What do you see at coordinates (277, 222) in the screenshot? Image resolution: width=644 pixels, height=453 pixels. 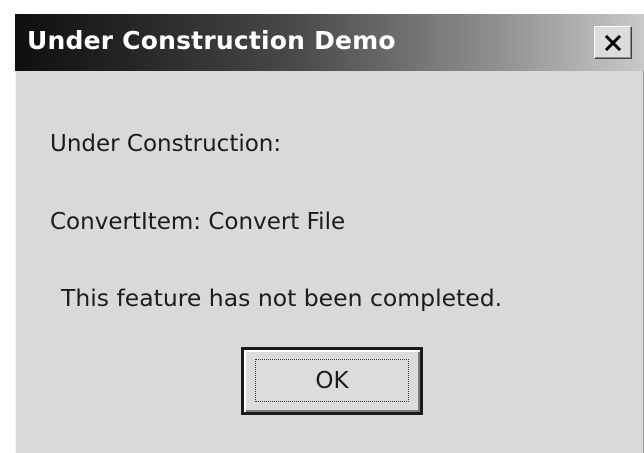 I see `item-name: Convert File` at bounding box center [277, 222].